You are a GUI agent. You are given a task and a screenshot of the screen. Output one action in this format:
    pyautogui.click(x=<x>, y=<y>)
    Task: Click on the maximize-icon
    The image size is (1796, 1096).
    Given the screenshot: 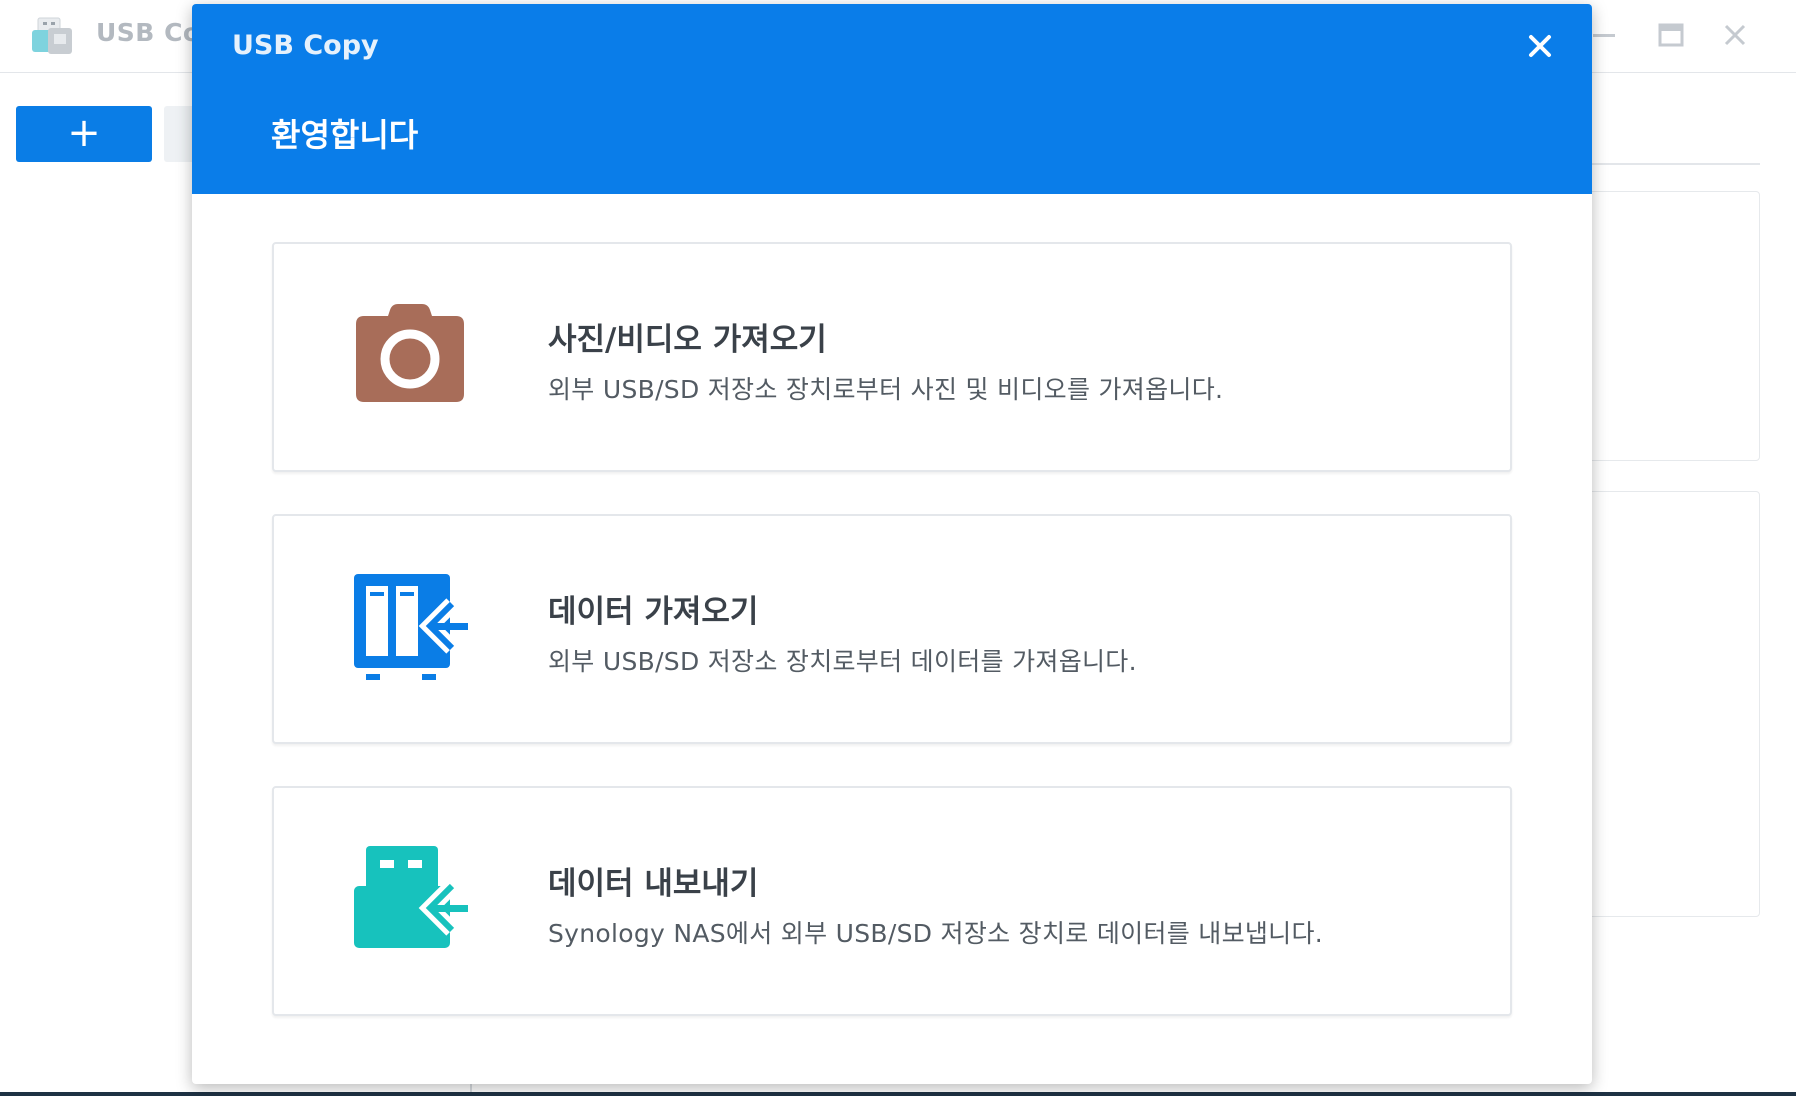 What is the action you would take?
    pyautogui.click(x=1671, y=35)
    